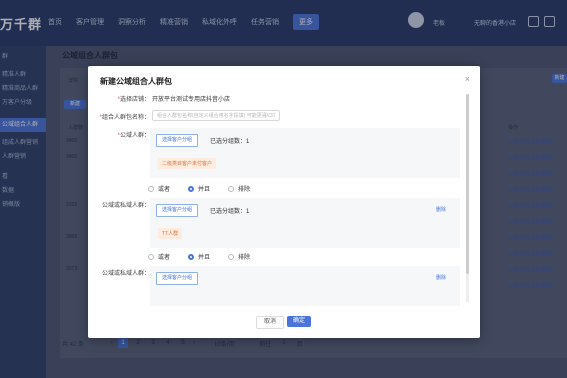  Describe the element at coordinates (187, 163) in the screenshot. I see `group1-tag: 二级类目客户未付客户` at that location.